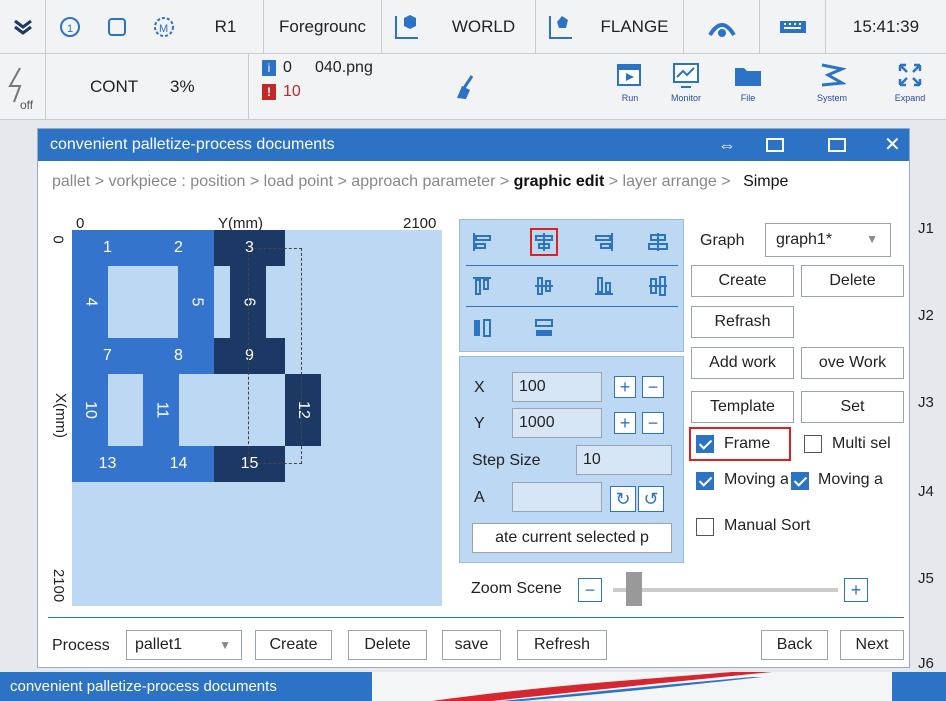 This screenshot has width=946, height=701. What do you see at coordinates (705, 444) in the screenshot?
I see `frame-checkbox` at bounding box center [705, 444].